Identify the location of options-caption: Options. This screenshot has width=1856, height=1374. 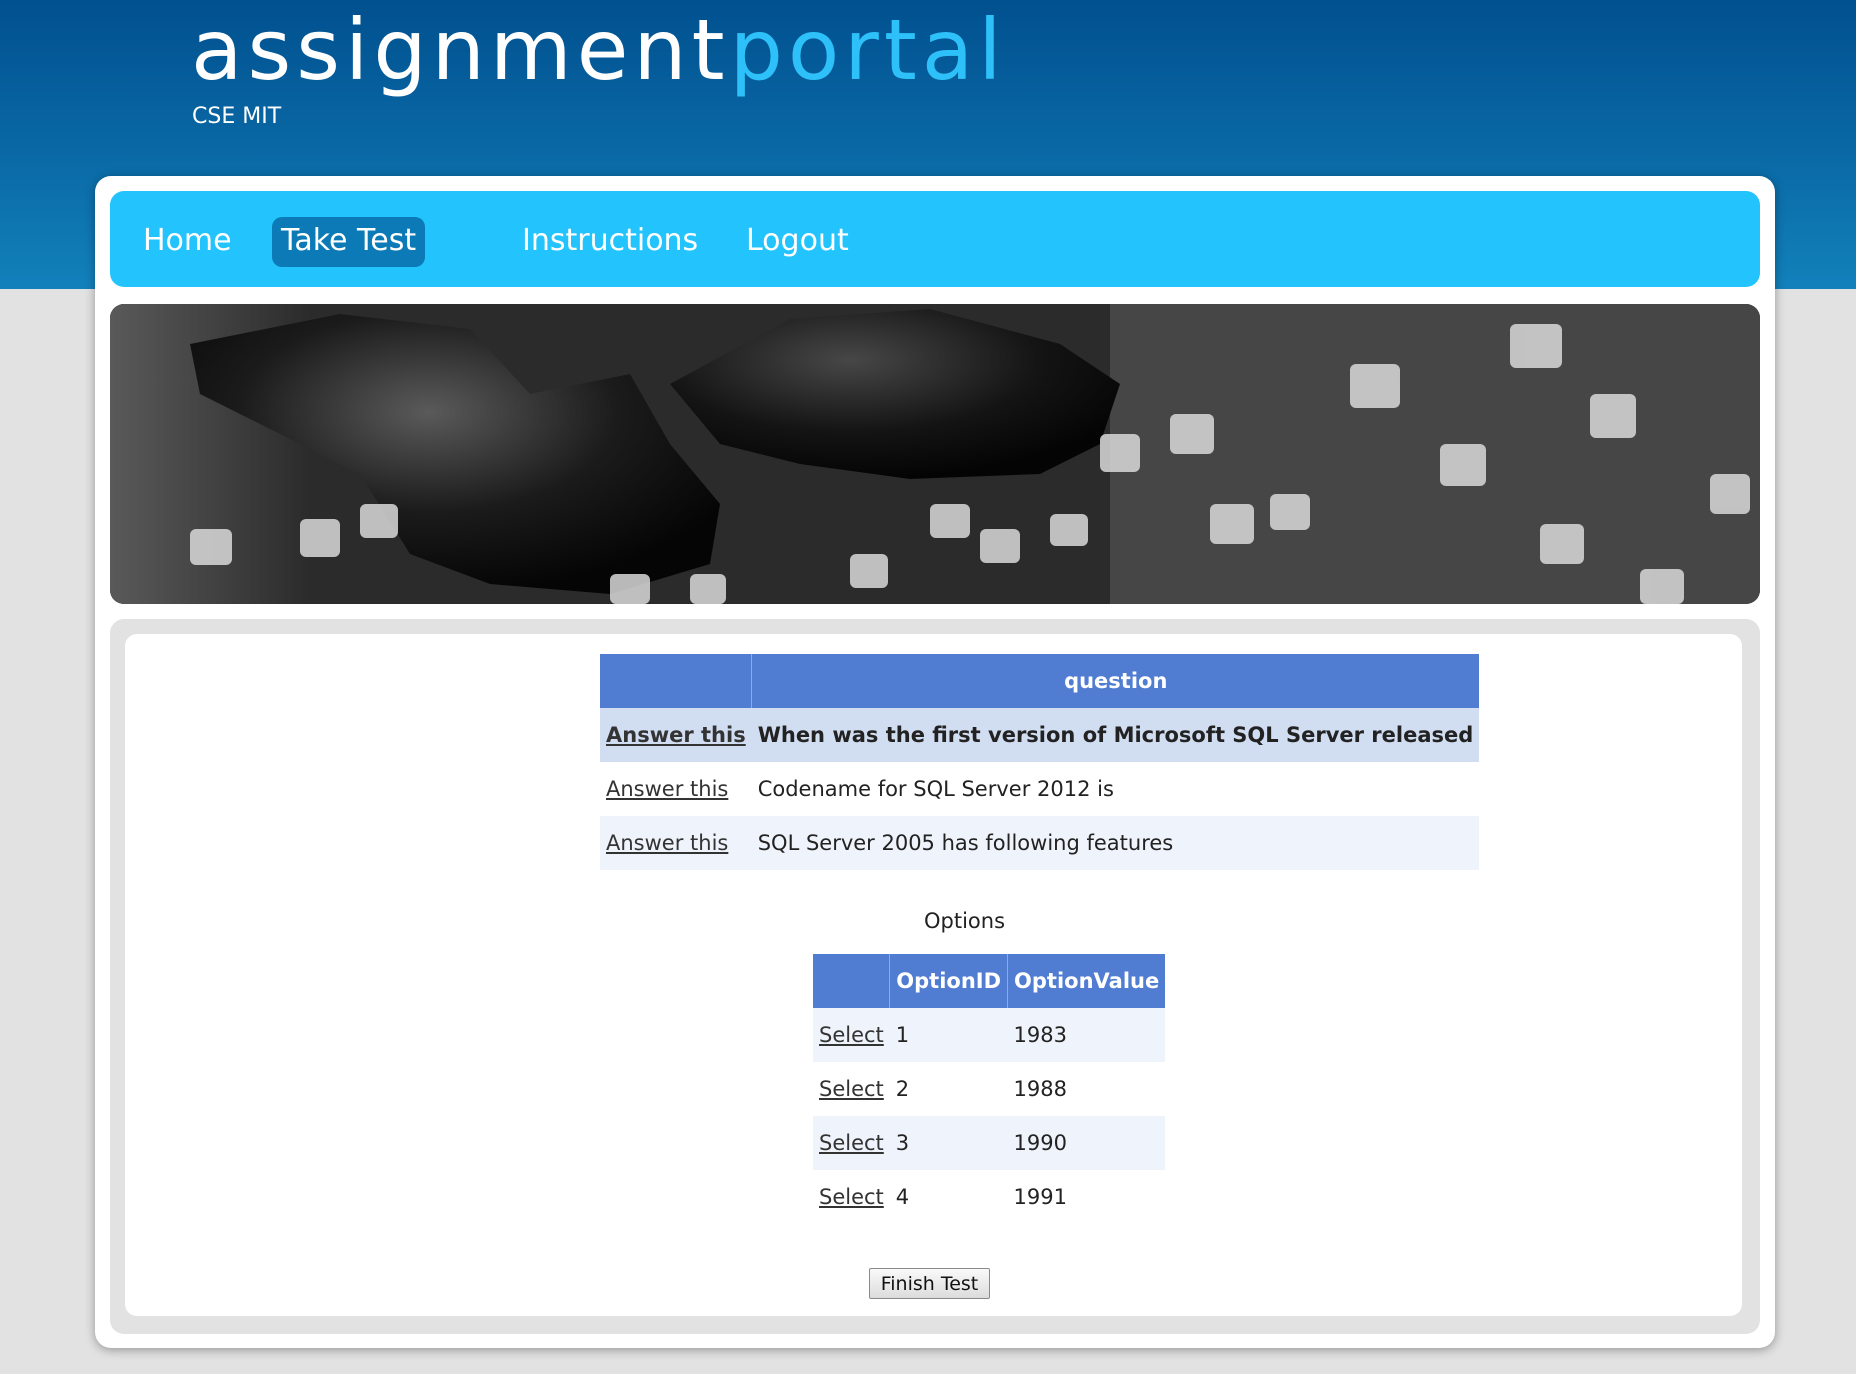
(964, 921).